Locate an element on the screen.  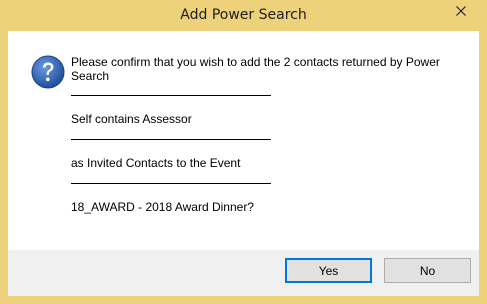
event-name: 18_AWARD - 2018 Award Dinner? is located at coordinates (162, 207).